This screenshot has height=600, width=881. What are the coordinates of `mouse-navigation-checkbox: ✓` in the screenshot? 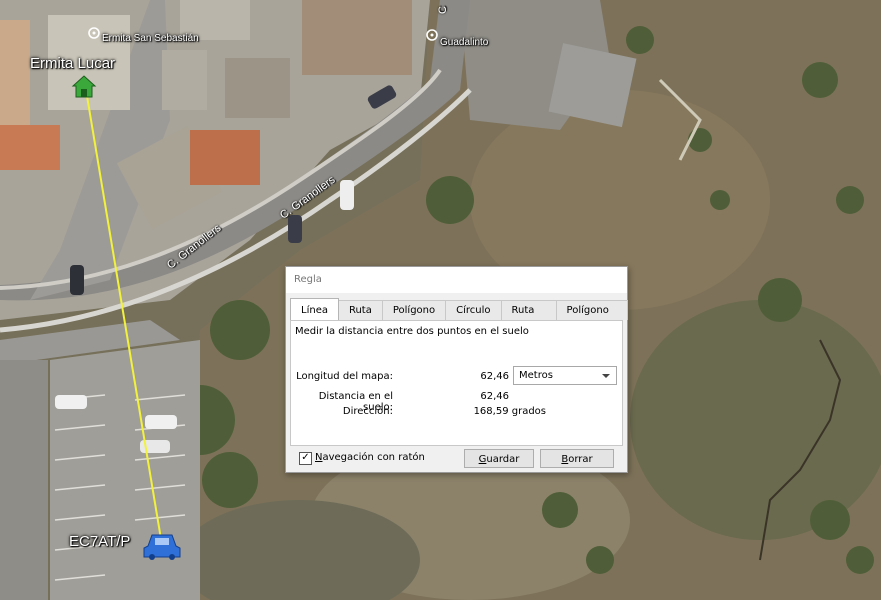 It's located at (305, 458).